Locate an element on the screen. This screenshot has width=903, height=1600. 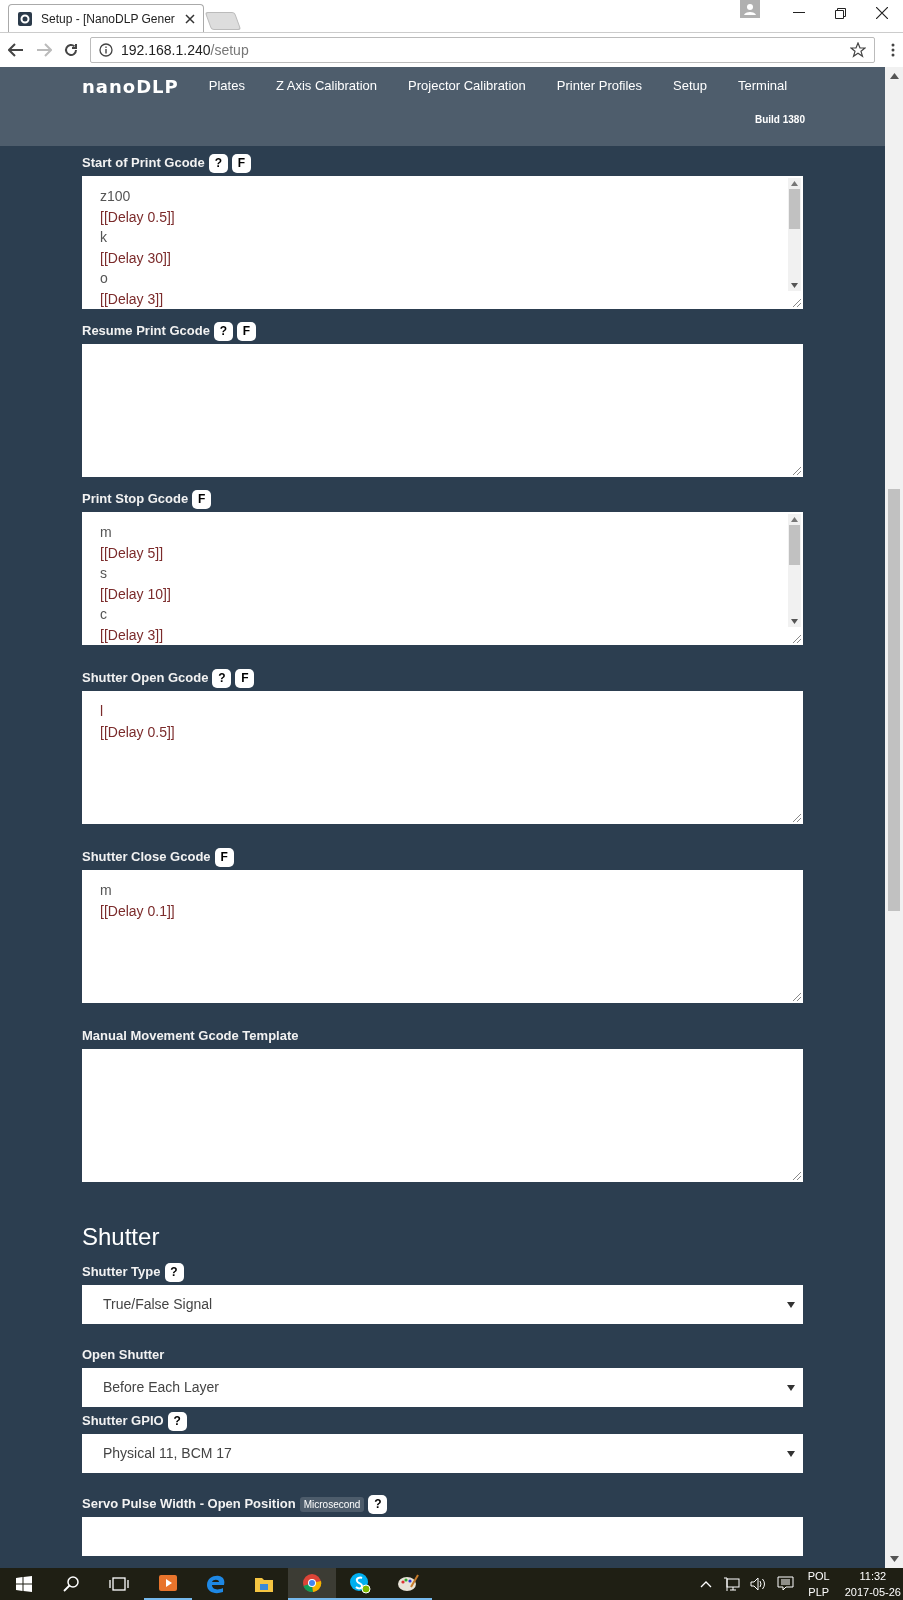
select-field: Physical 11, BCM 17 is located at coordinates (442, 1453).